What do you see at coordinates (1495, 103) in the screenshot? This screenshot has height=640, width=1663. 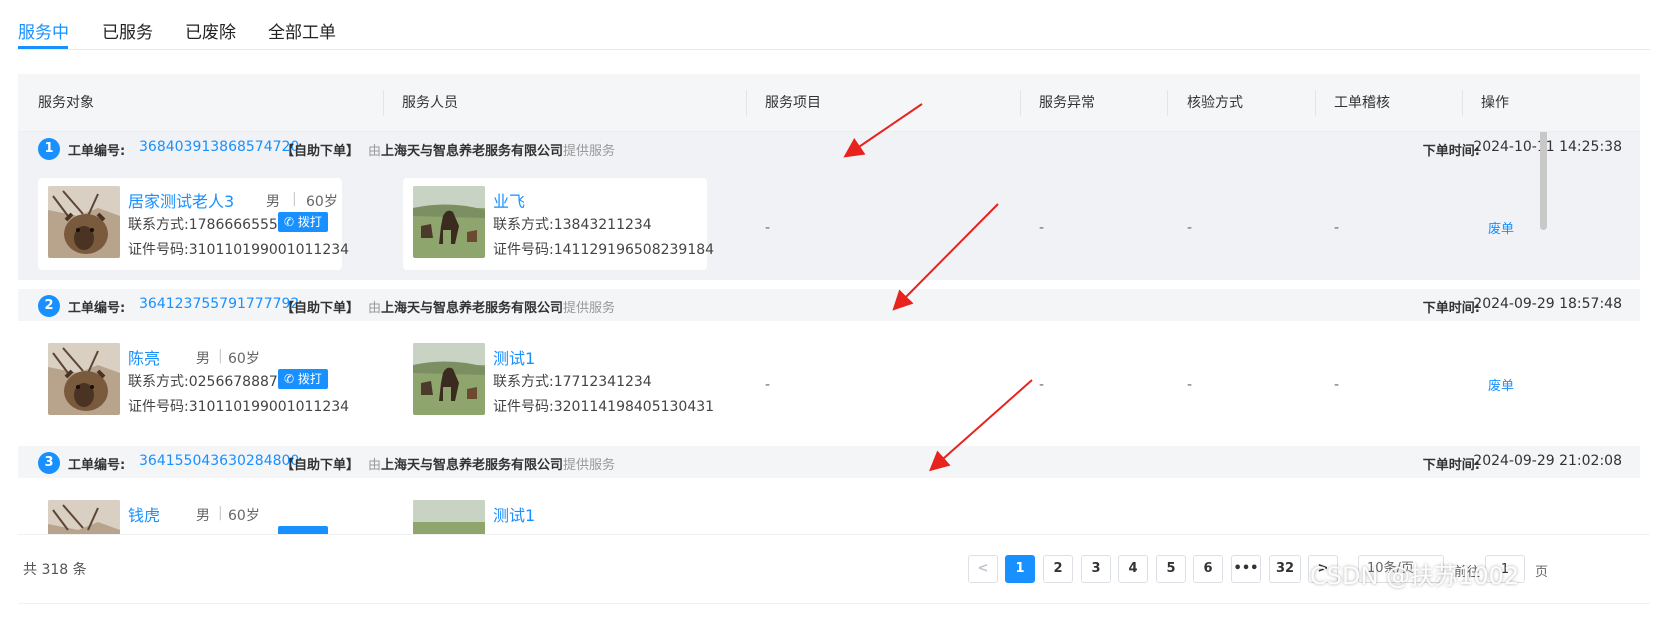 I see `column-header-actions: 操作` at bounding box center [1495, 103].